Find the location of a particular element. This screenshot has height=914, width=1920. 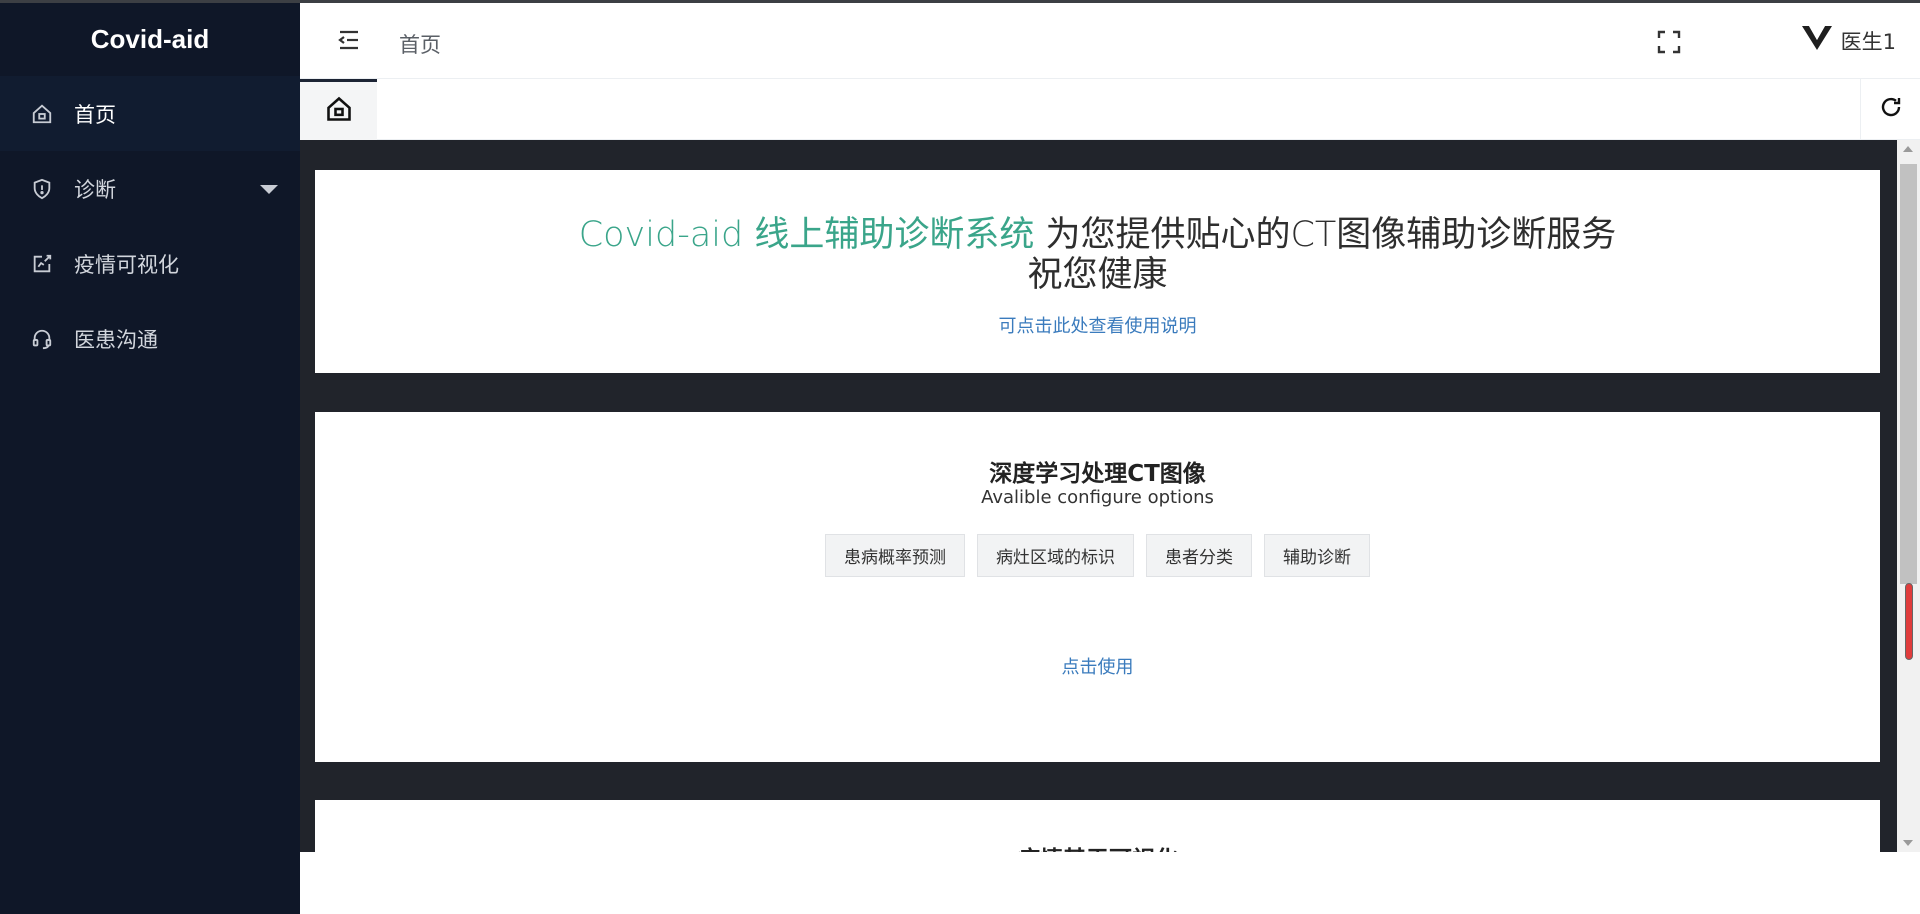

option-tags: 患病概率预测 病灶区域的标识 患者分类 辅助诊断 is located at coordinates (1097, 555).